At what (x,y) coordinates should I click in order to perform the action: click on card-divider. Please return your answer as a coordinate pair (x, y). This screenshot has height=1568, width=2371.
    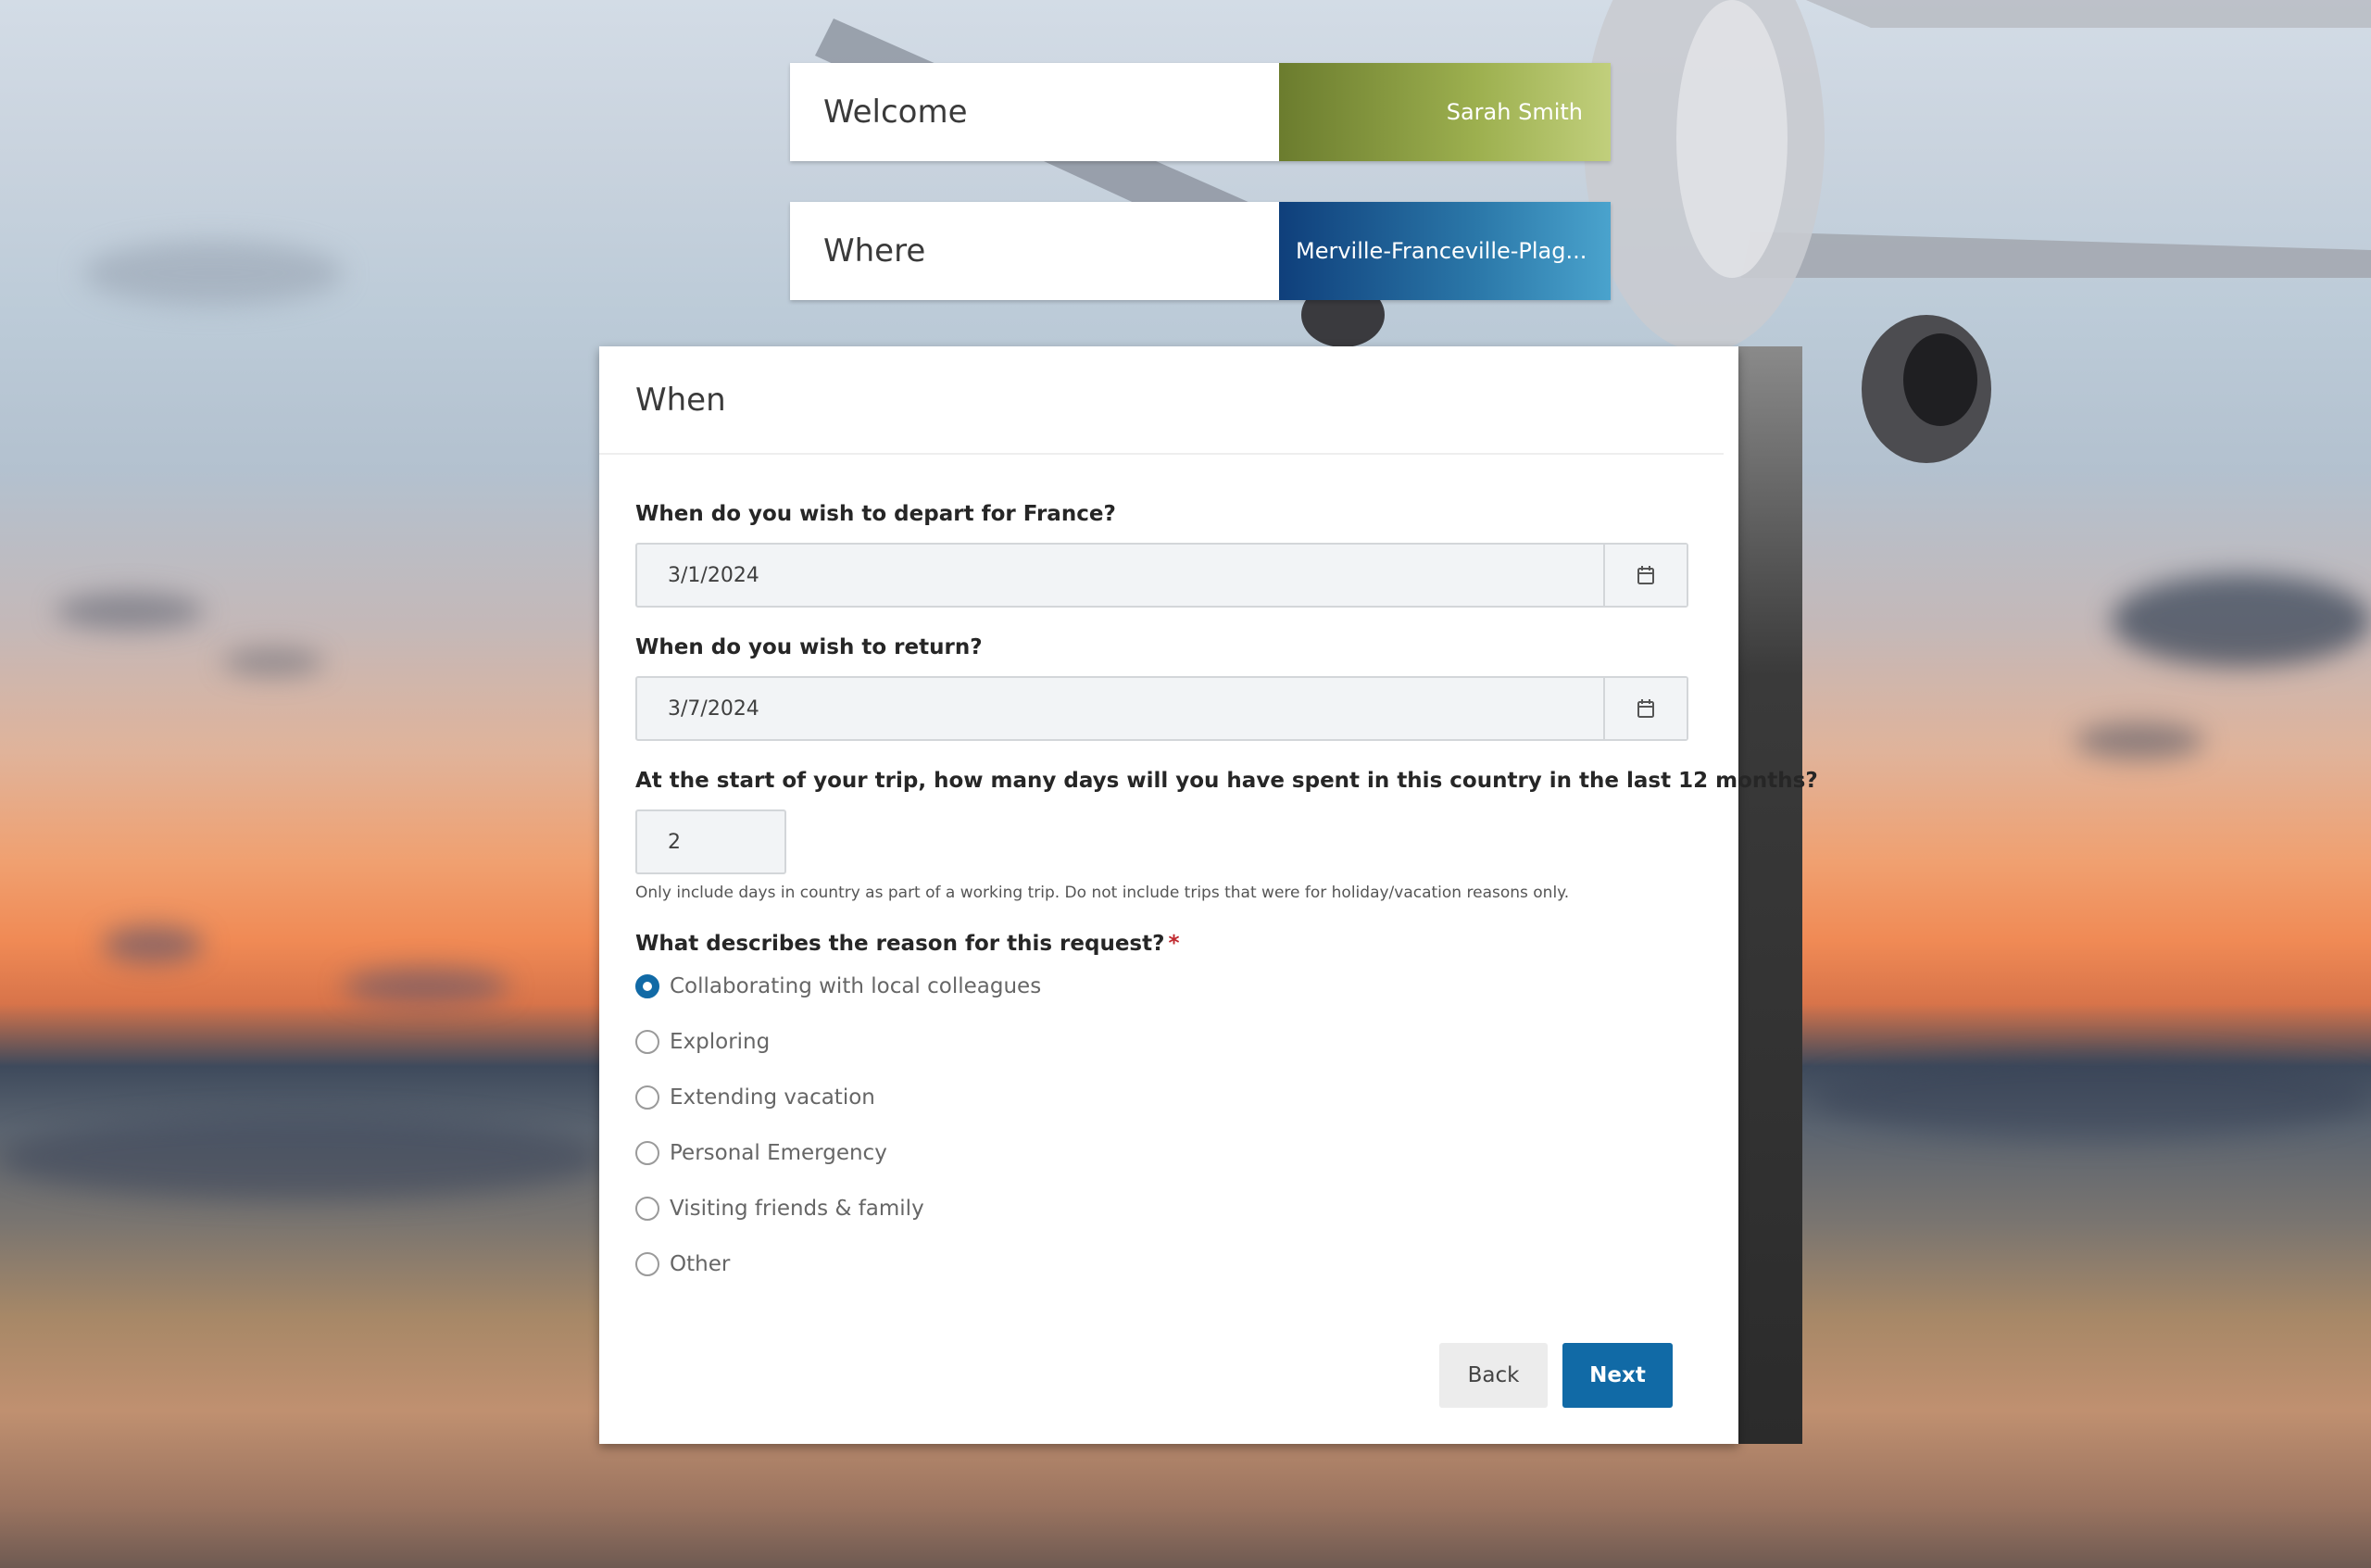
    Looking at the image, I should click on (1161, 454).